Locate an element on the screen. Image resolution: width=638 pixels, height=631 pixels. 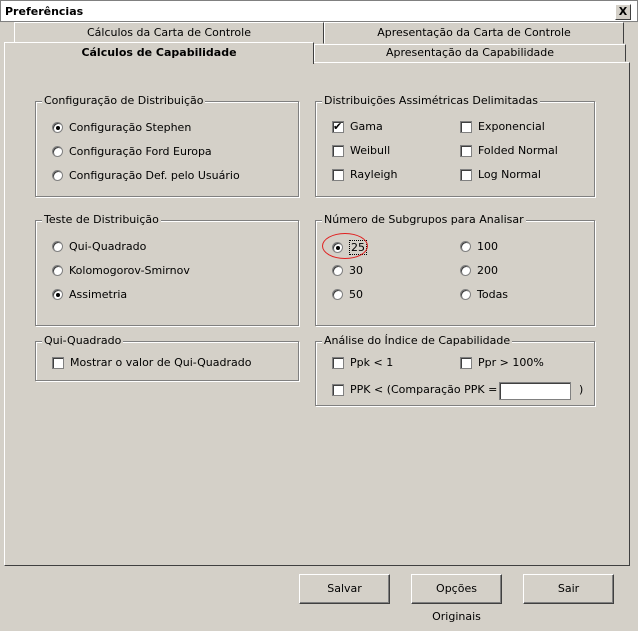
tab-label: Cálculos da Carta de Controle is located at coordinates (168, 32).